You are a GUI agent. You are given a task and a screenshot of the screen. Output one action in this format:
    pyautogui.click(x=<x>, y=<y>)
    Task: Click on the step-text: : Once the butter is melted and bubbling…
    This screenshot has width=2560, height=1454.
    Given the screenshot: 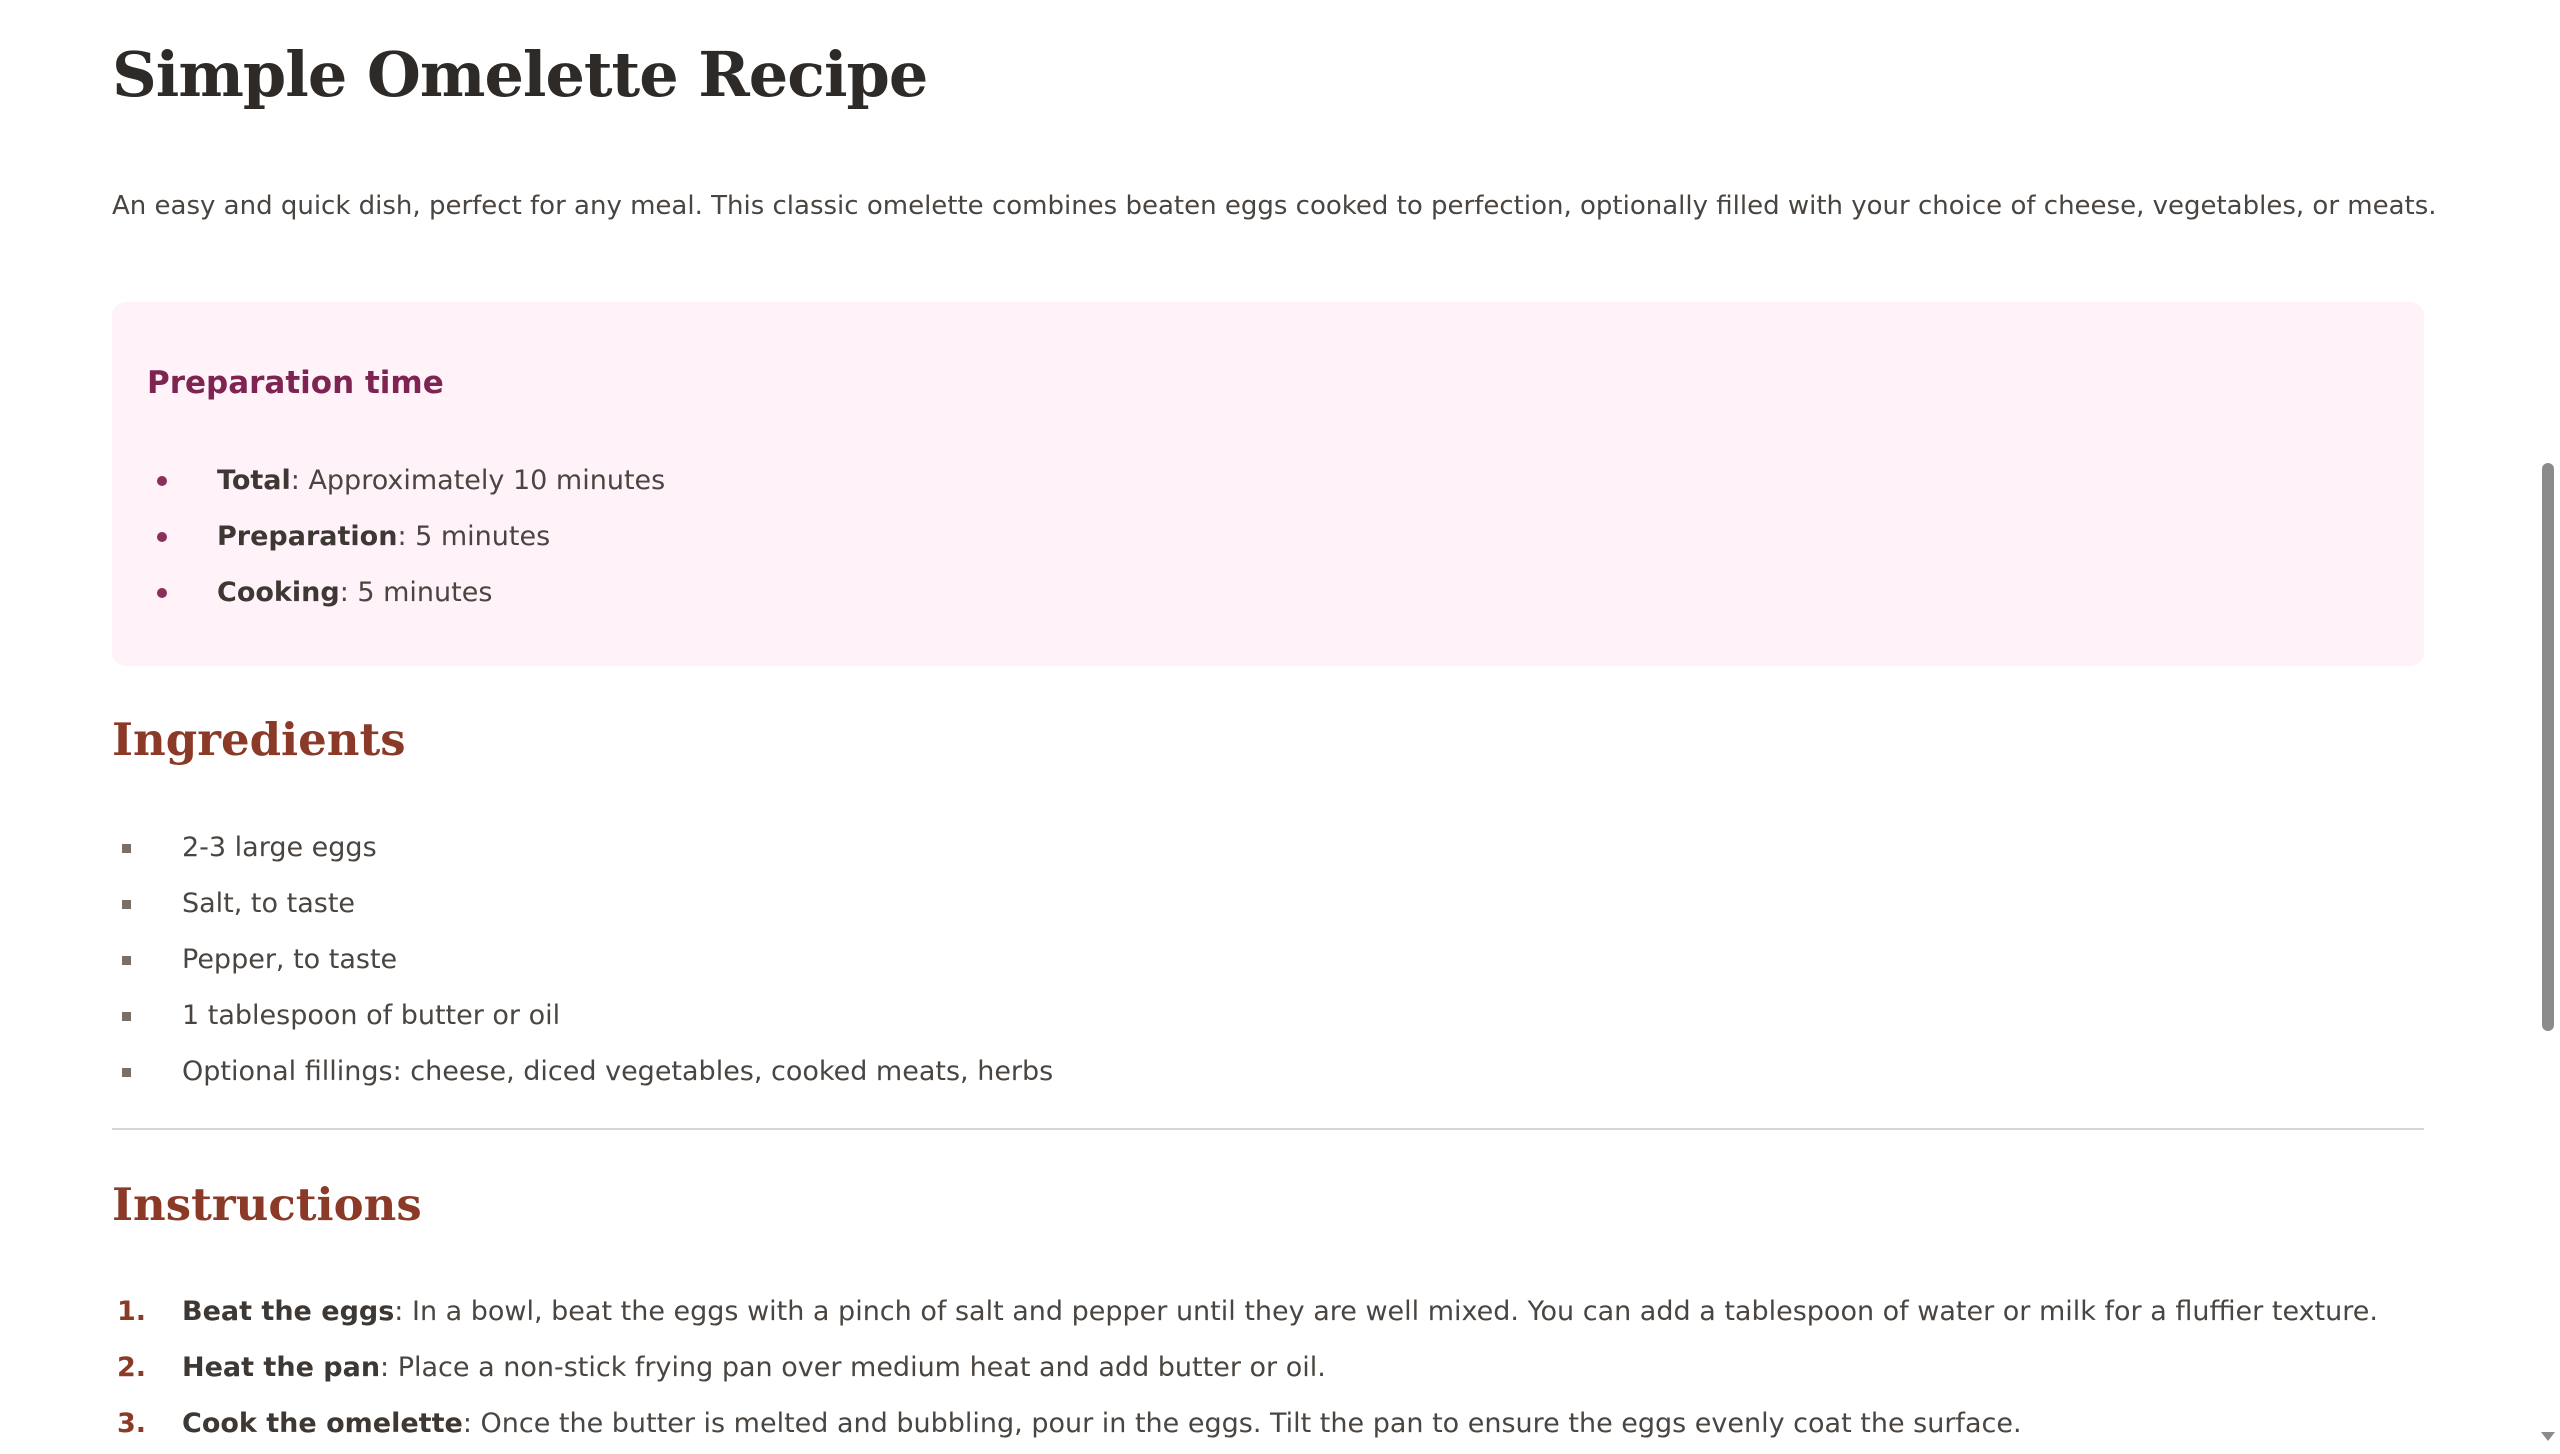 What is the action you would take?
    pyautogui.click(x=1242, y=1423)
    